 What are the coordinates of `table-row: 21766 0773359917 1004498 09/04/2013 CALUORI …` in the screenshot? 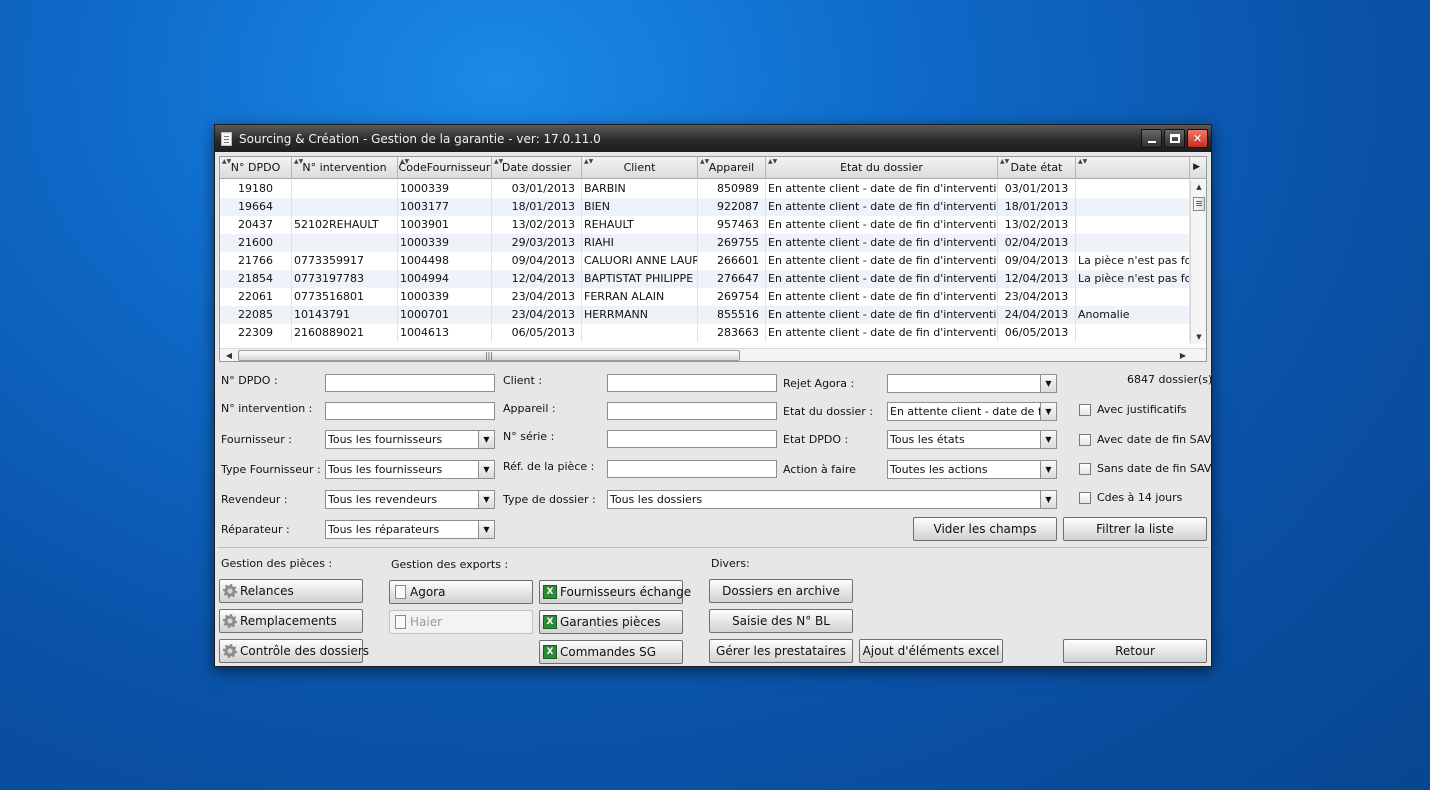 It's located at (705, 261).